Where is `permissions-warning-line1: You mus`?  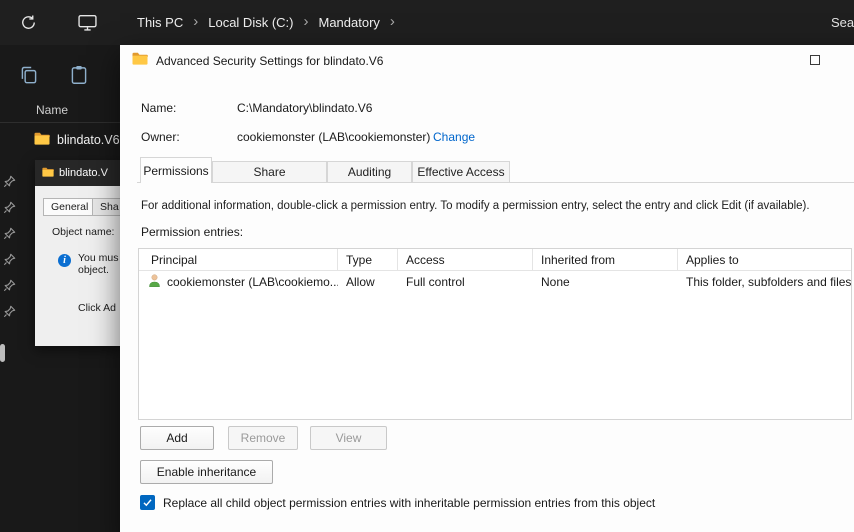
permissions-warning-line1: You mus is located at coordinates (98, 258).